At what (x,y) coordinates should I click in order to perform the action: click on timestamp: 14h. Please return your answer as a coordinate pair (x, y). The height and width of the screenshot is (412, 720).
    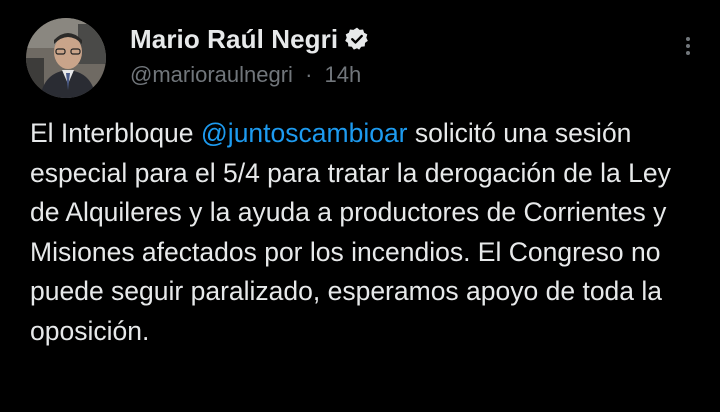
    Looking at the image, I should click on (343, 74).